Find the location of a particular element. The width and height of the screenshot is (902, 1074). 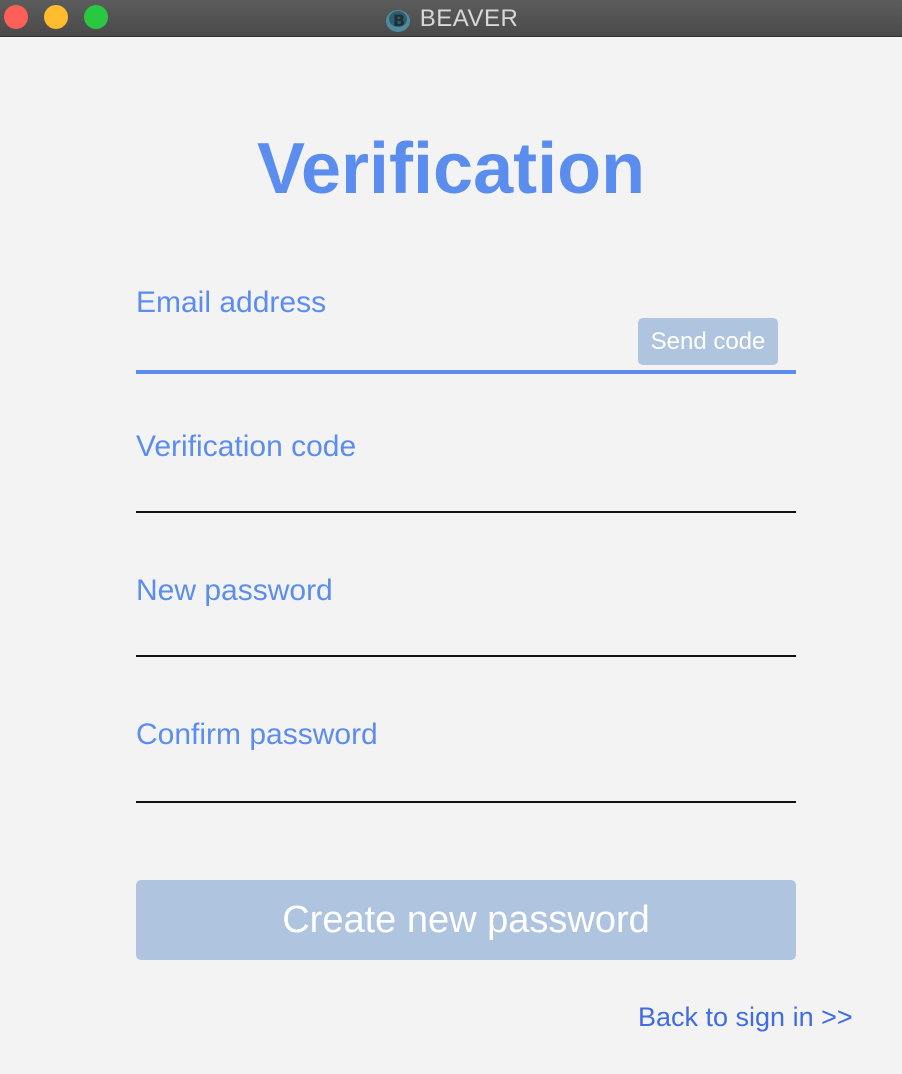

title-wrap: B BEAVER is located at coordinates (451, 18).